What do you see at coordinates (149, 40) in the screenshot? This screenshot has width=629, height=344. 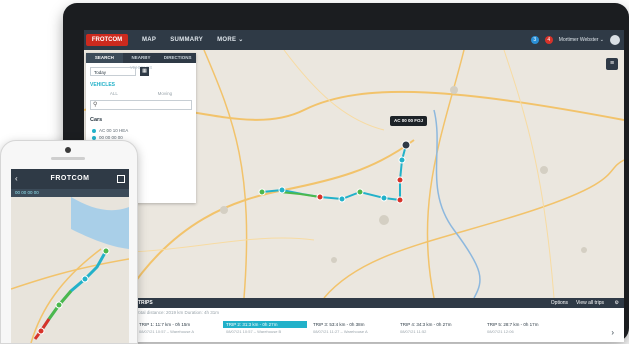 I see `nav-map: MAP` at bounding box center [149, 40].